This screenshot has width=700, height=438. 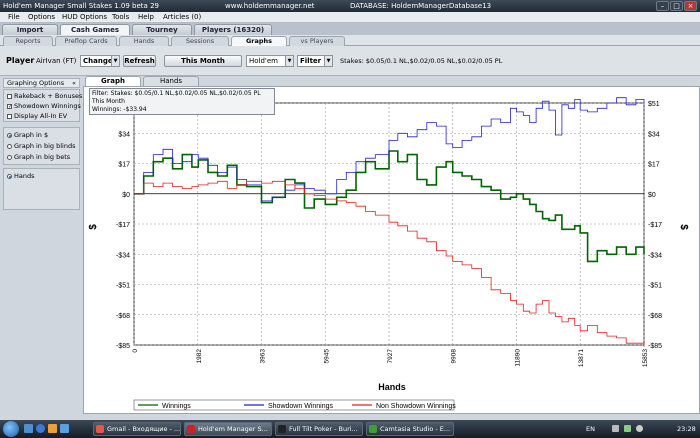 What do you see at coordinates (28, 41) in the screenshot?
I see `tab-reports: Reports` at bounding box center [28, 41].